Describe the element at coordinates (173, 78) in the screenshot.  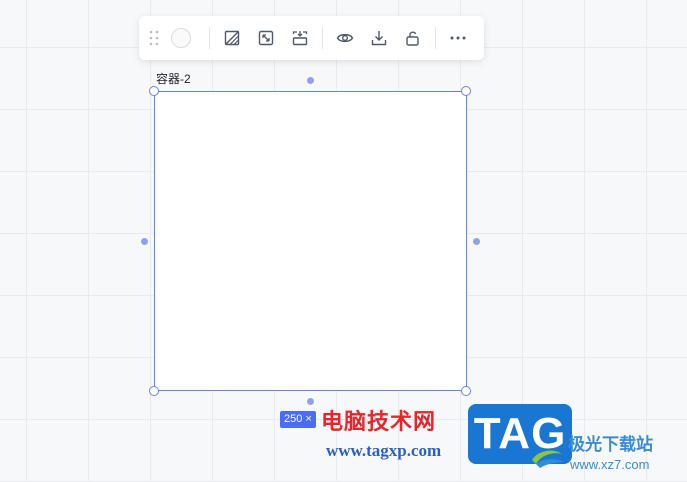
I see `container-name-label: 容器-2` at that location.